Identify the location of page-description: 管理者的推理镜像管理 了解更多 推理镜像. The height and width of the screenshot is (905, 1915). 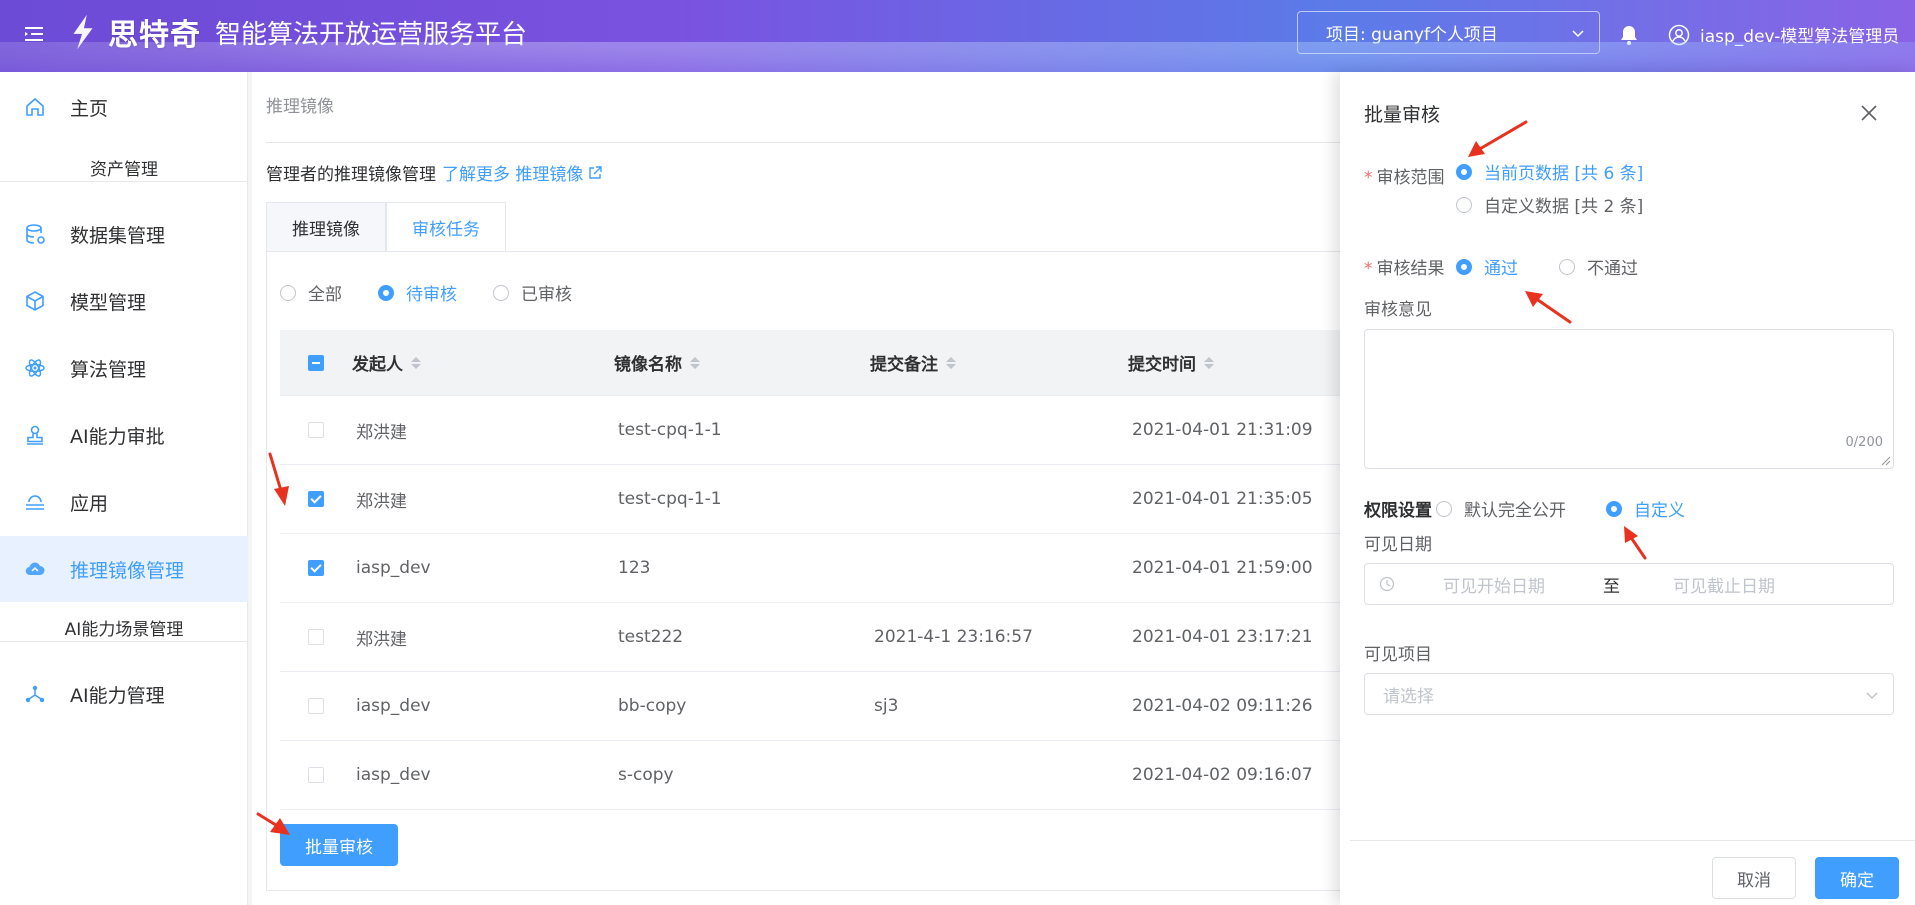
(434, 172).